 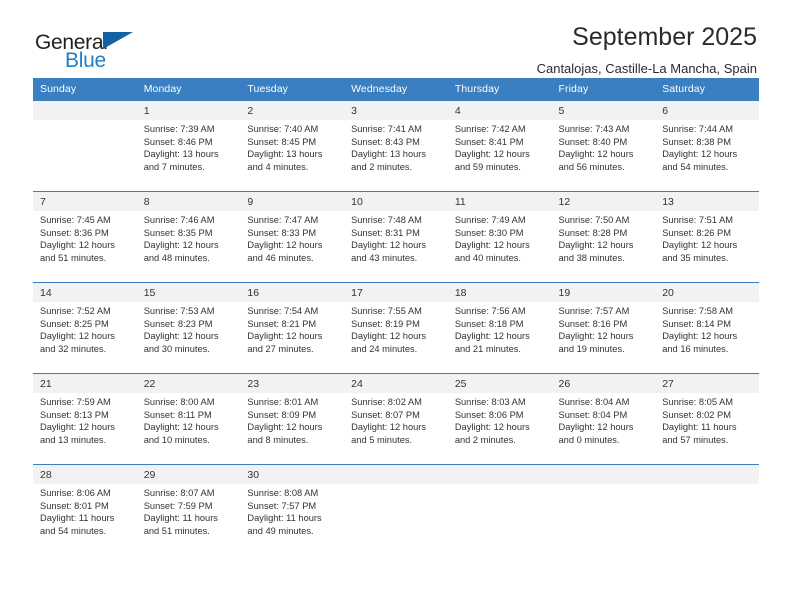 What do you see at coordinates (278, 166) in the screenshot?
I see `daylight-text-2: and 4 minutes.` at bounding box center [278, 166].